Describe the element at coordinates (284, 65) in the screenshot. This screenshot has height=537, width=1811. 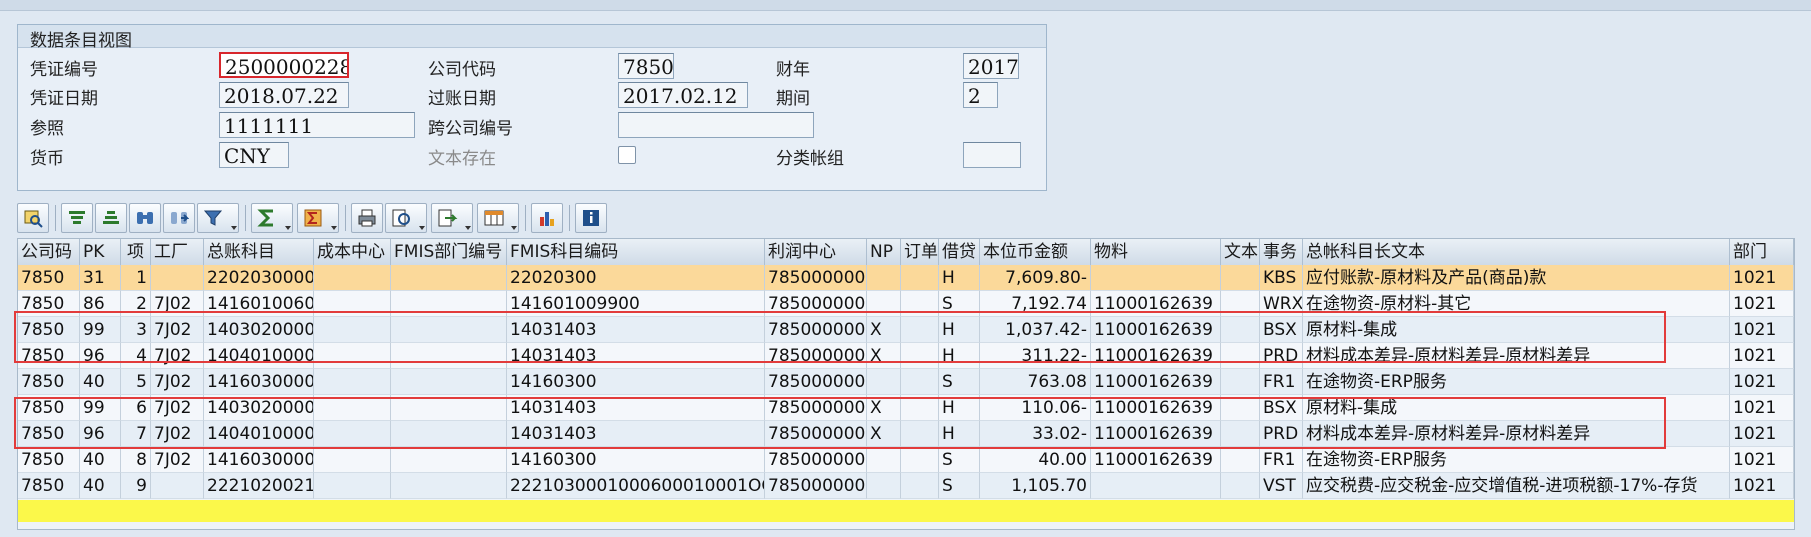
I see `doc-no-field: 2500000228` at that location.